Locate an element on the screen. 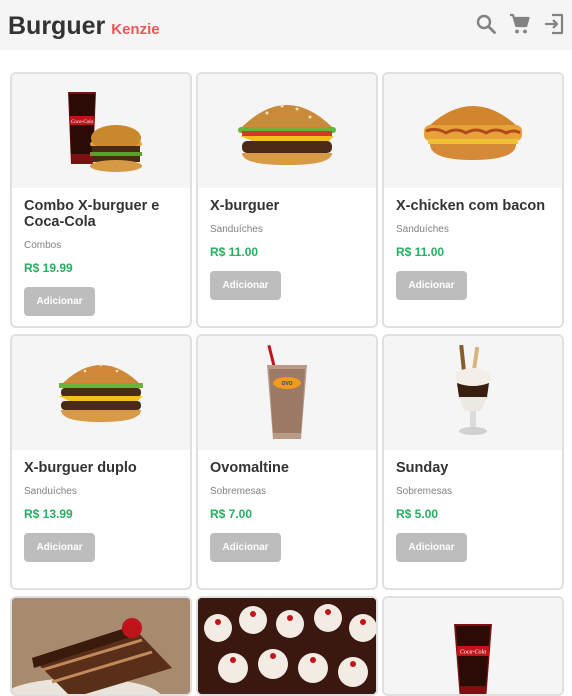 The height and width of the screenshot is (696, 572). header: Burguer Kenzie is located at coordinates (286, 25).